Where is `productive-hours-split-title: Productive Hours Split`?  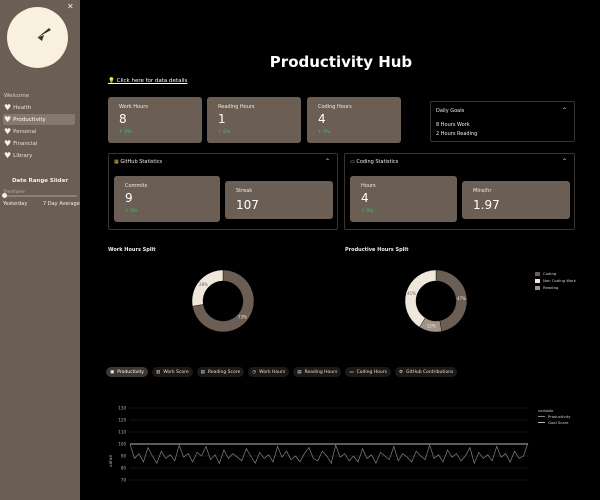 productive-hours-split-title: Productive Hours Split is located at coordinates (377, 250).